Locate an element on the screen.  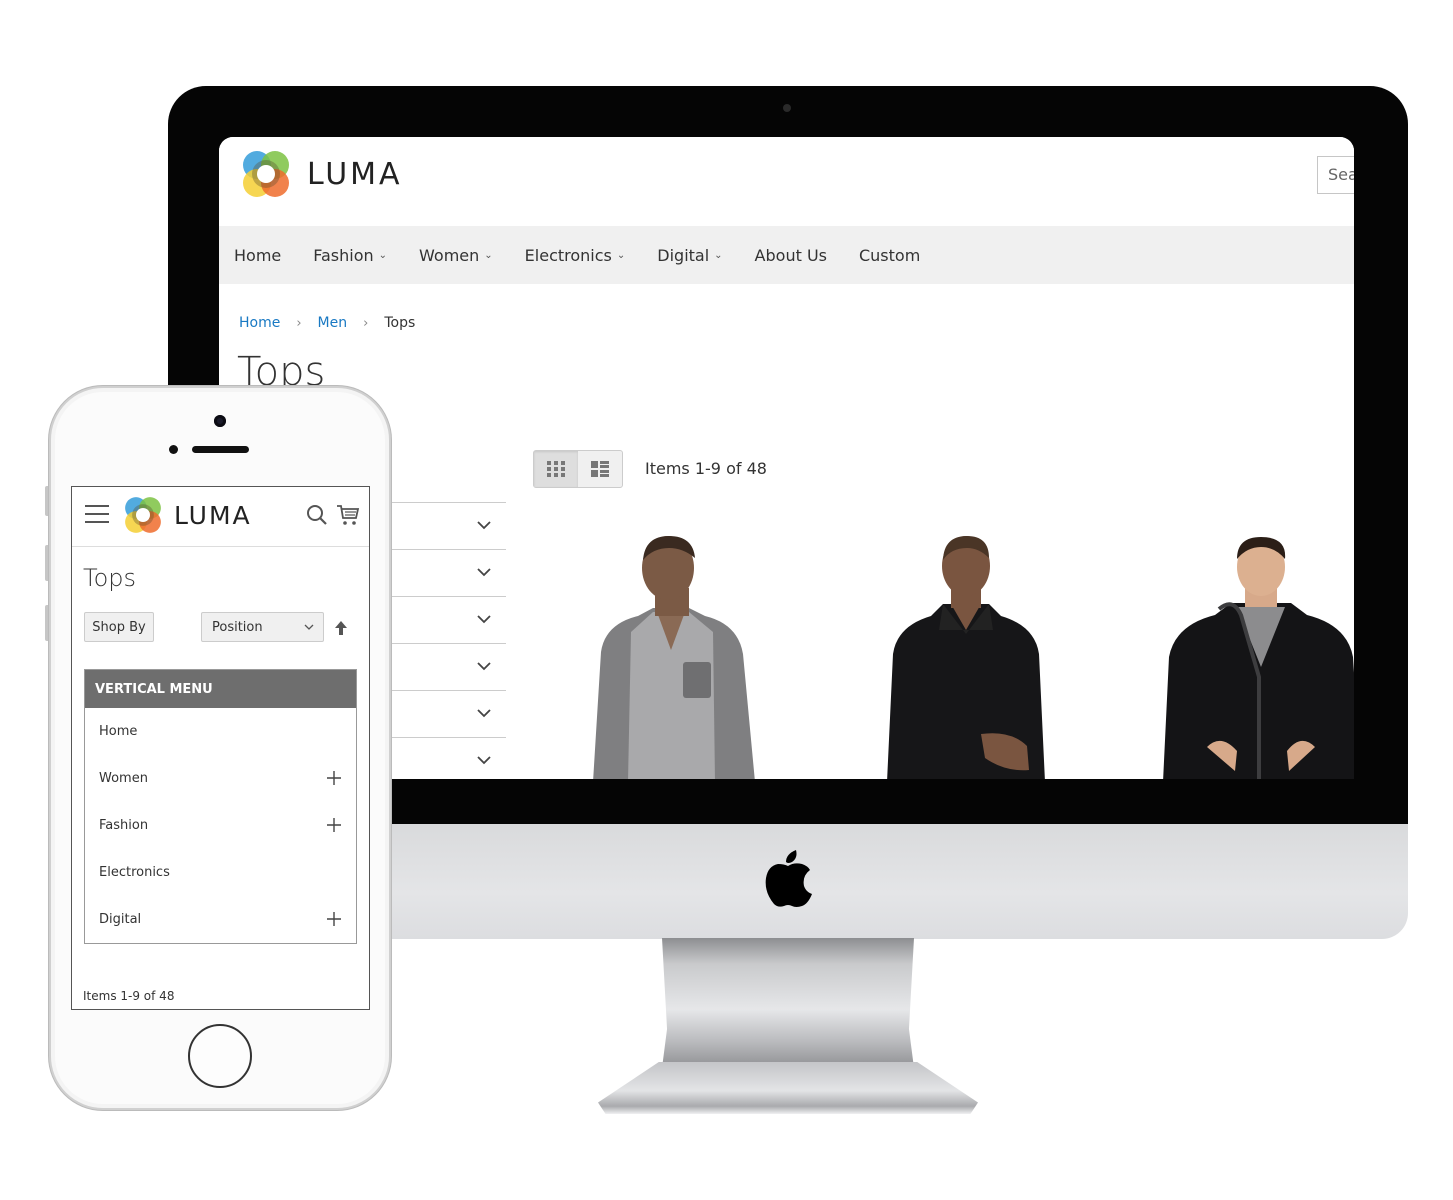
breadcrumb: Home › Men › Tops is located at coordinates (327, 323).